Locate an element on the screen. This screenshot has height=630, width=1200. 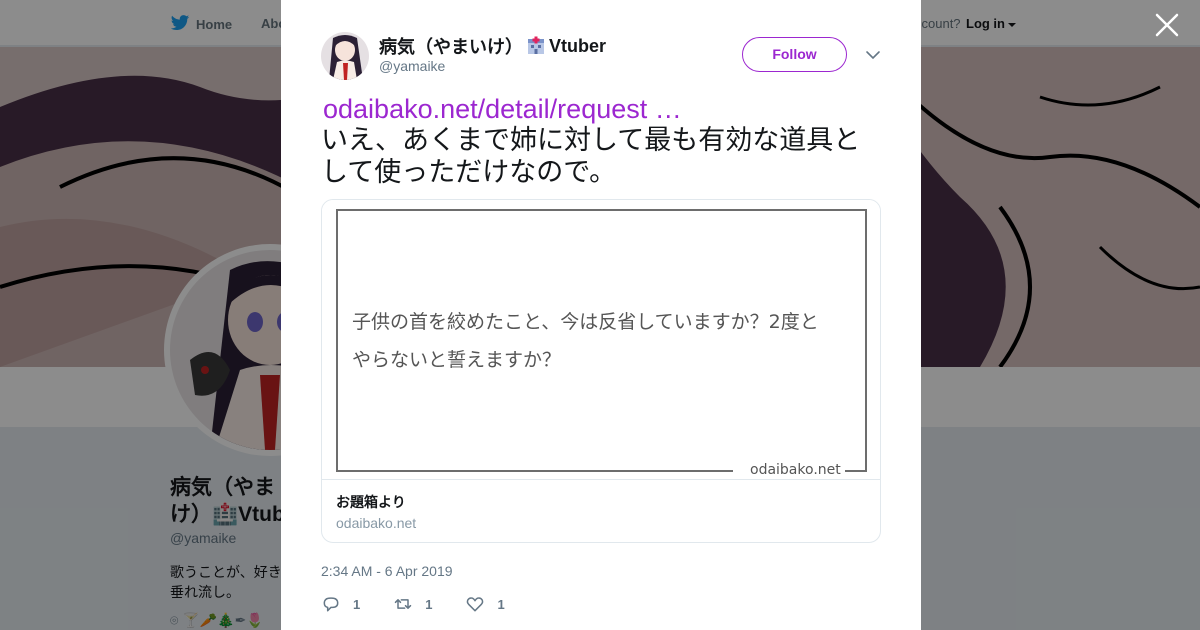
tweet-timestamp: 2:34 AM - 6 Apr 2019 is located at coordinates (387, 571).